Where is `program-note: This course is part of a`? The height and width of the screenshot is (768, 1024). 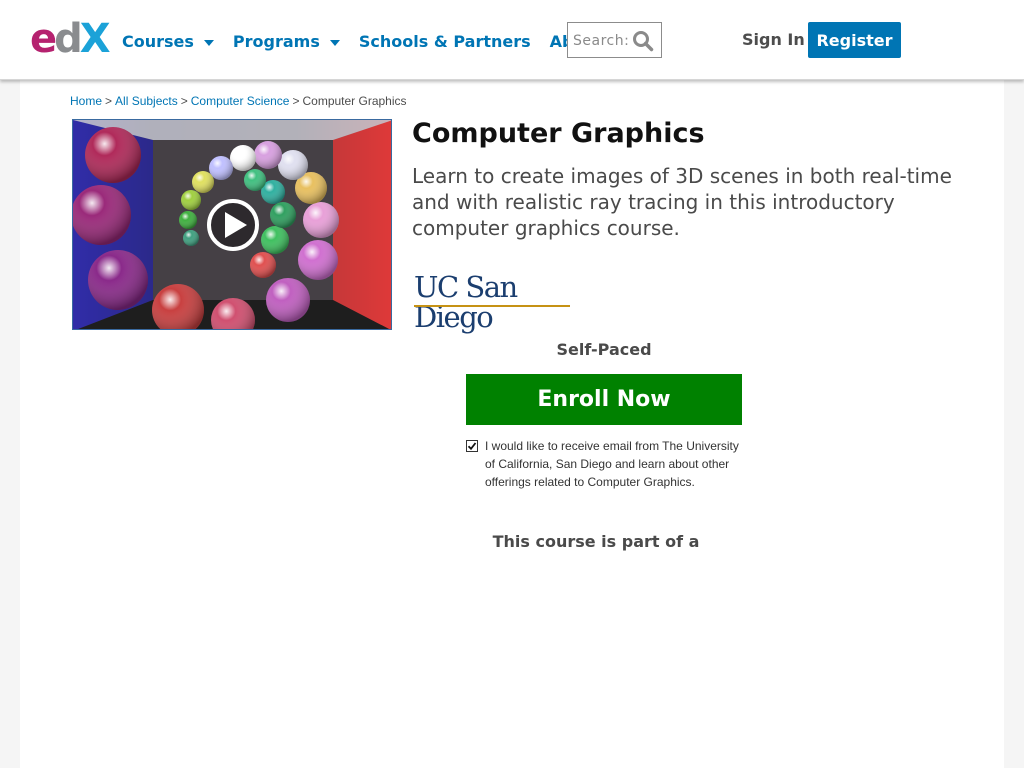 program-note: This course is part of a is located at coordinates (596, 541).